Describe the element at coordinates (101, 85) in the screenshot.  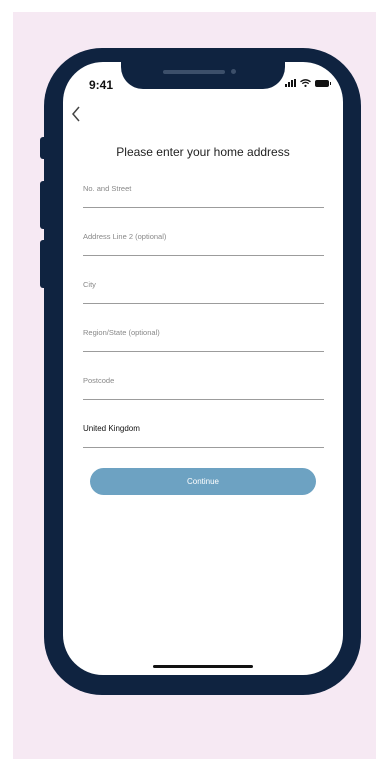
I see `status-time: 9:41` at that location.